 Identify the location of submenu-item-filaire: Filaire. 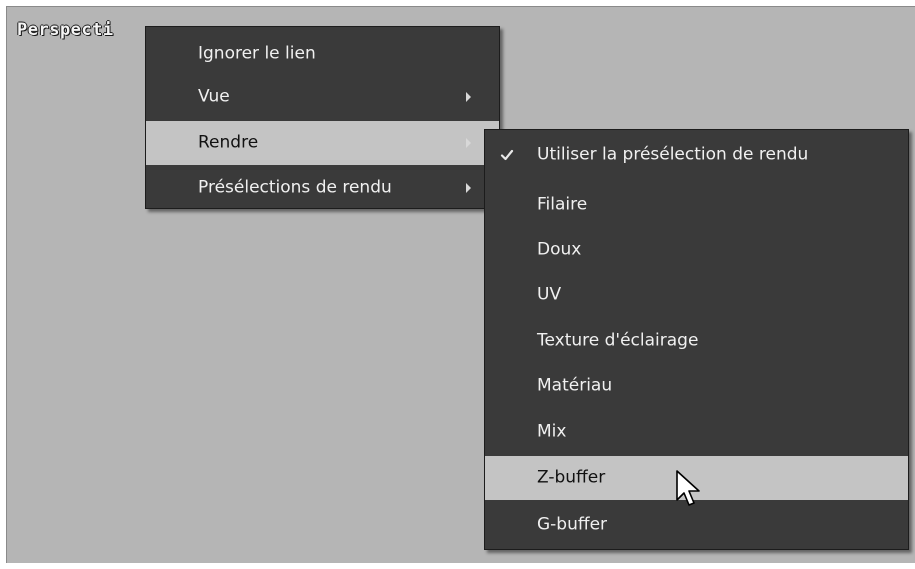
(696, 205).